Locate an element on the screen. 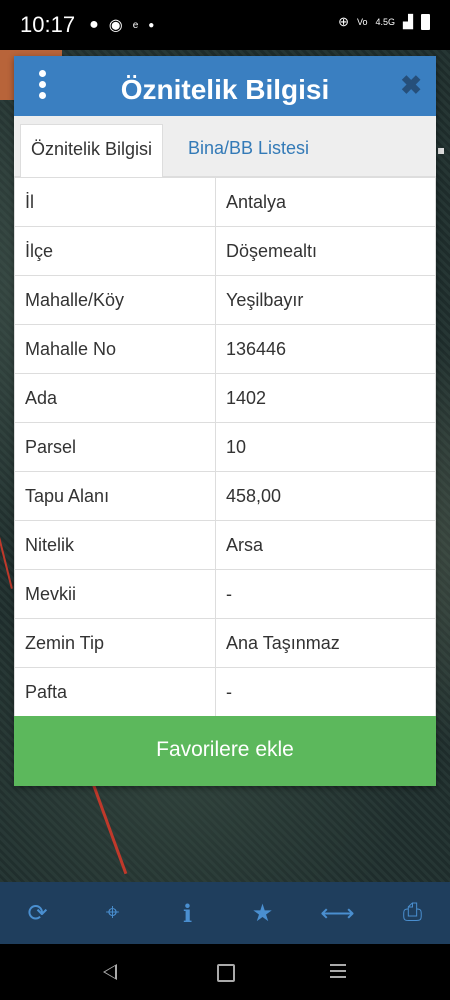  attribute-key: Mevkii is located at coordinates (115, 594).